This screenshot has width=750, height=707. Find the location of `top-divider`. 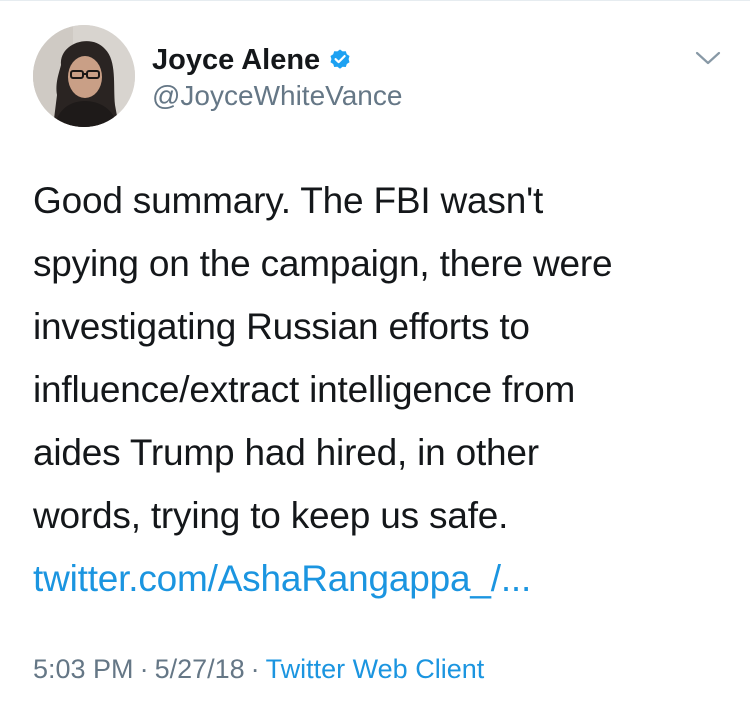

top-divider is located at coordinates (375, 0).